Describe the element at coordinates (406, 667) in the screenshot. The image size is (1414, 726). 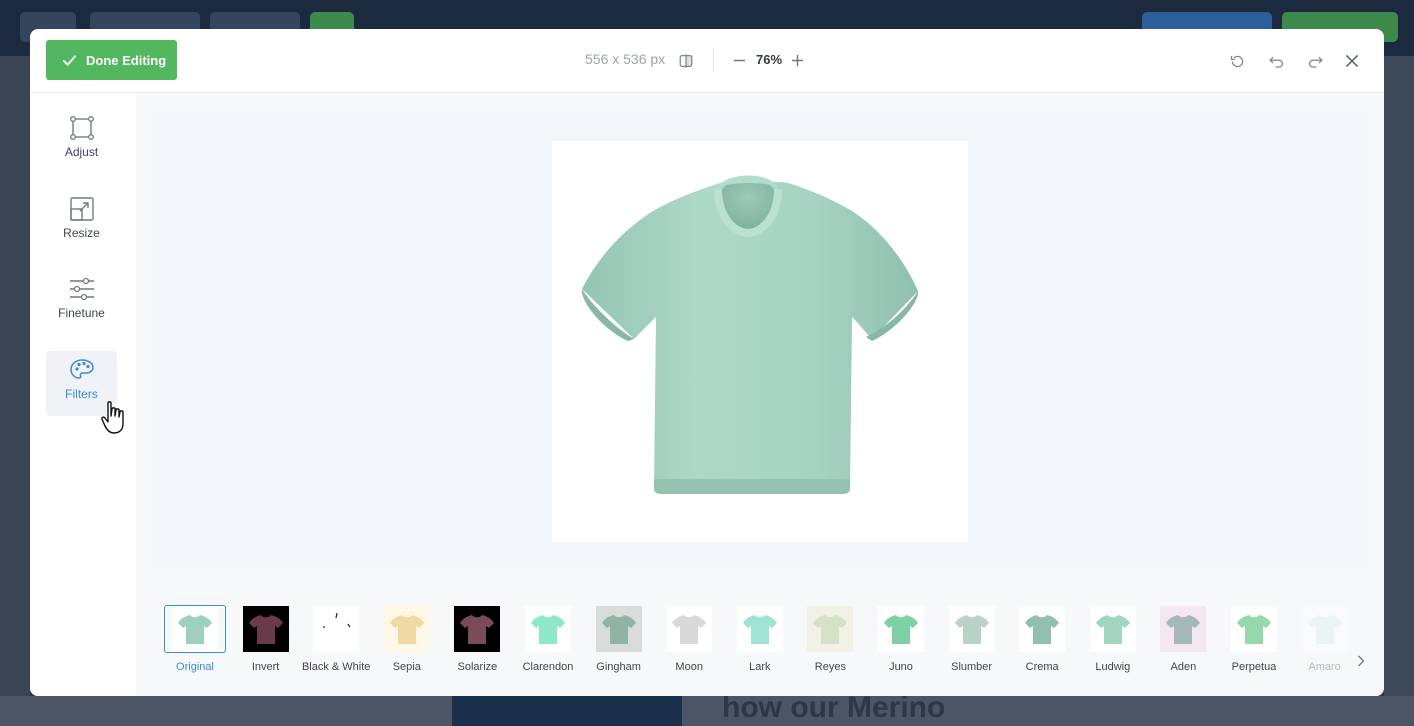
I see `filter-label: Sepia` at that location.